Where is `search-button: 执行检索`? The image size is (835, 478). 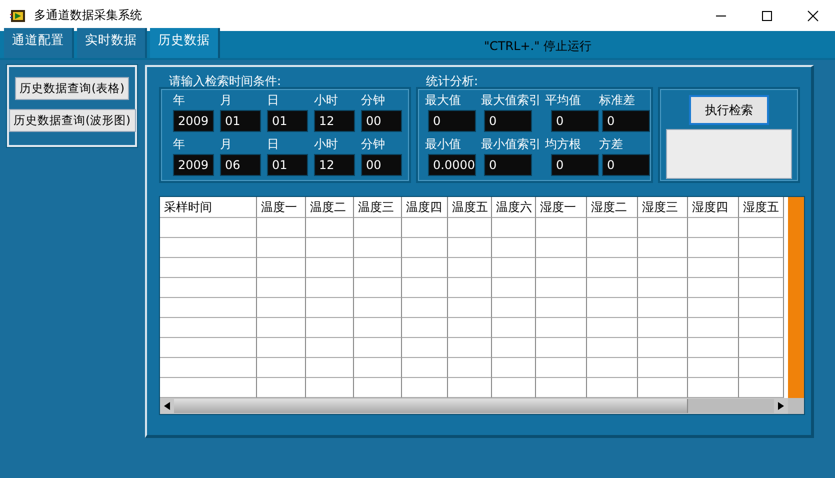 search-button: 执行检索 is located at coordinates (729, 110).